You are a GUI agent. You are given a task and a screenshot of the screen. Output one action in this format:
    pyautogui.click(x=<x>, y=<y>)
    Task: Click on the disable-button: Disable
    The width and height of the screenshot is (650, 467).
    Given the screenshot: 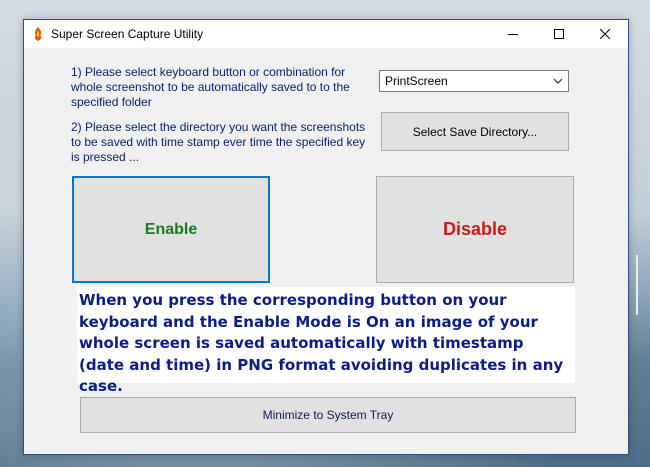 What is the action you would take?
    pyautogui.click(x=475, y=229)
    